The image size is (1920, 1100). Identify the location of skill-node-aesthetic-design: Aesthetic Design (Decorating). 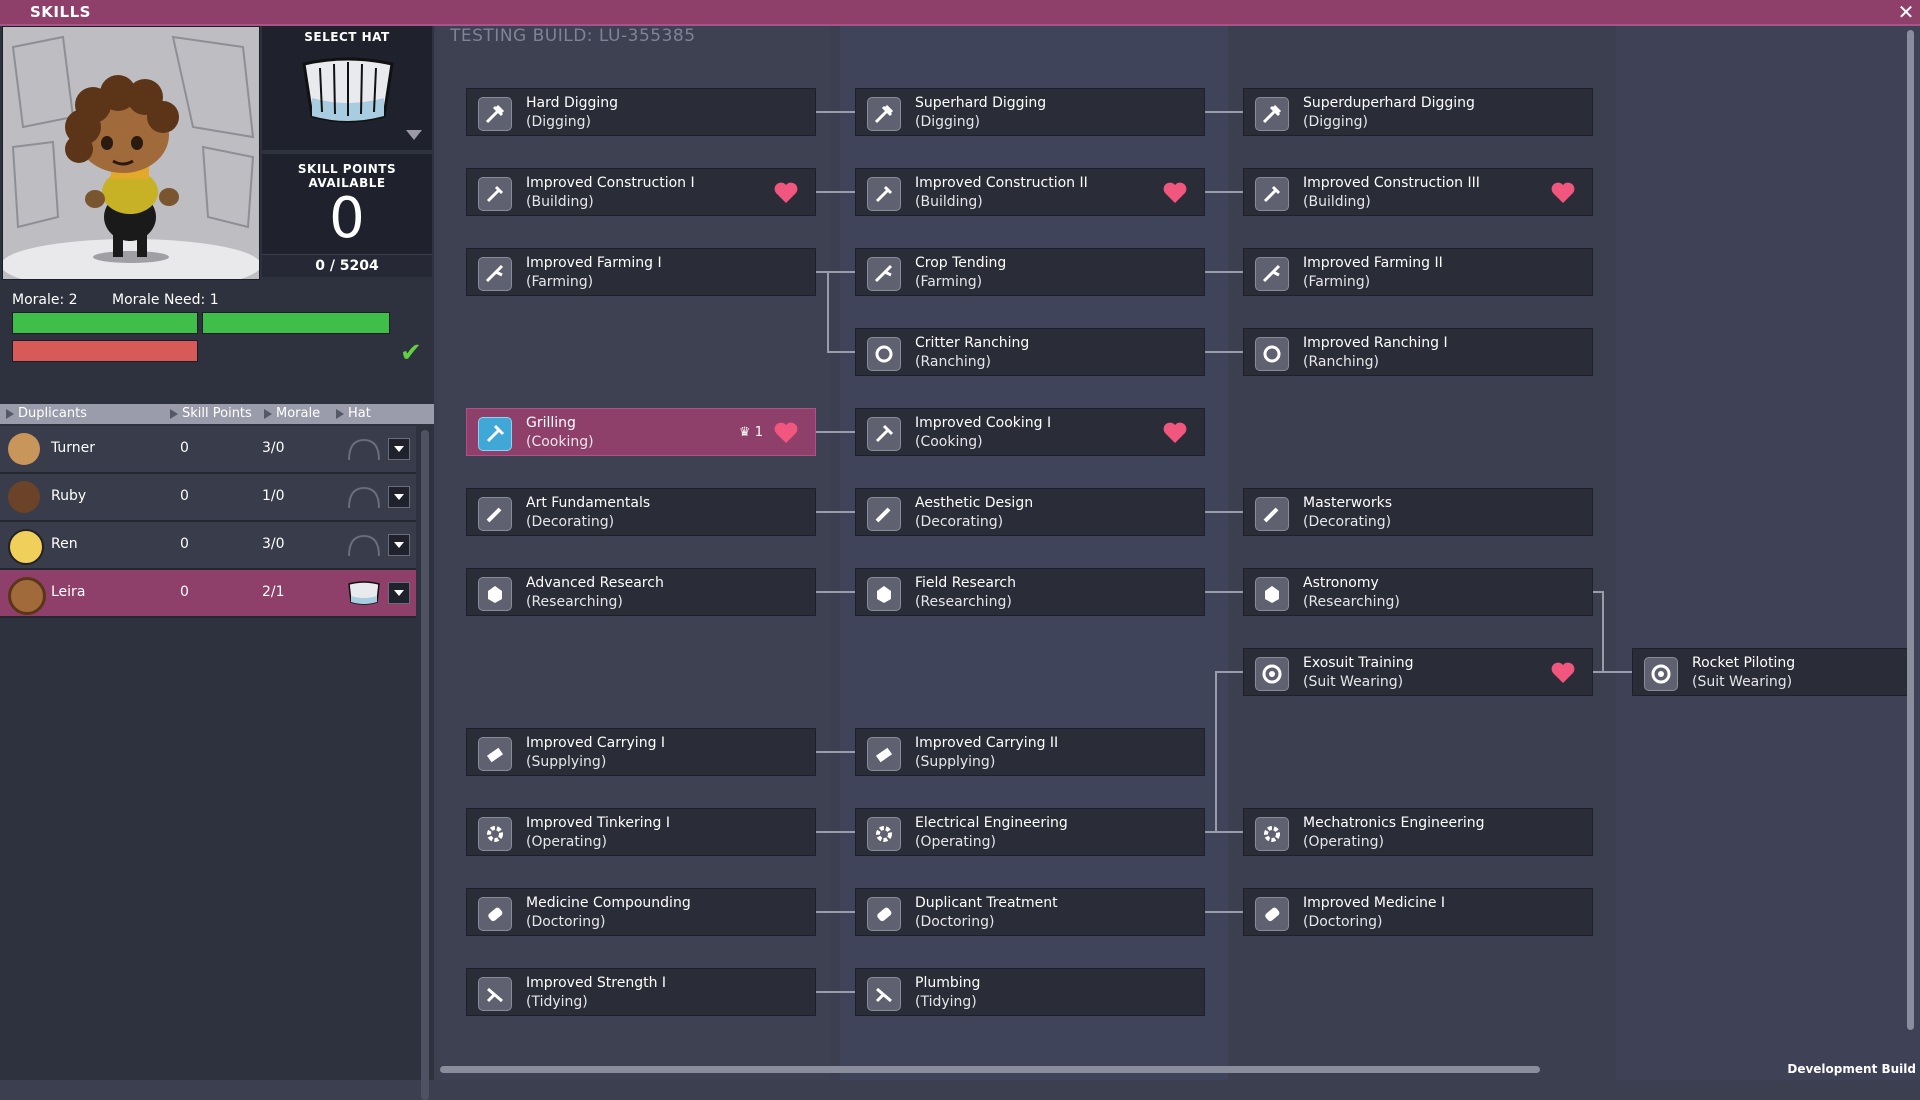
(1030, 512).